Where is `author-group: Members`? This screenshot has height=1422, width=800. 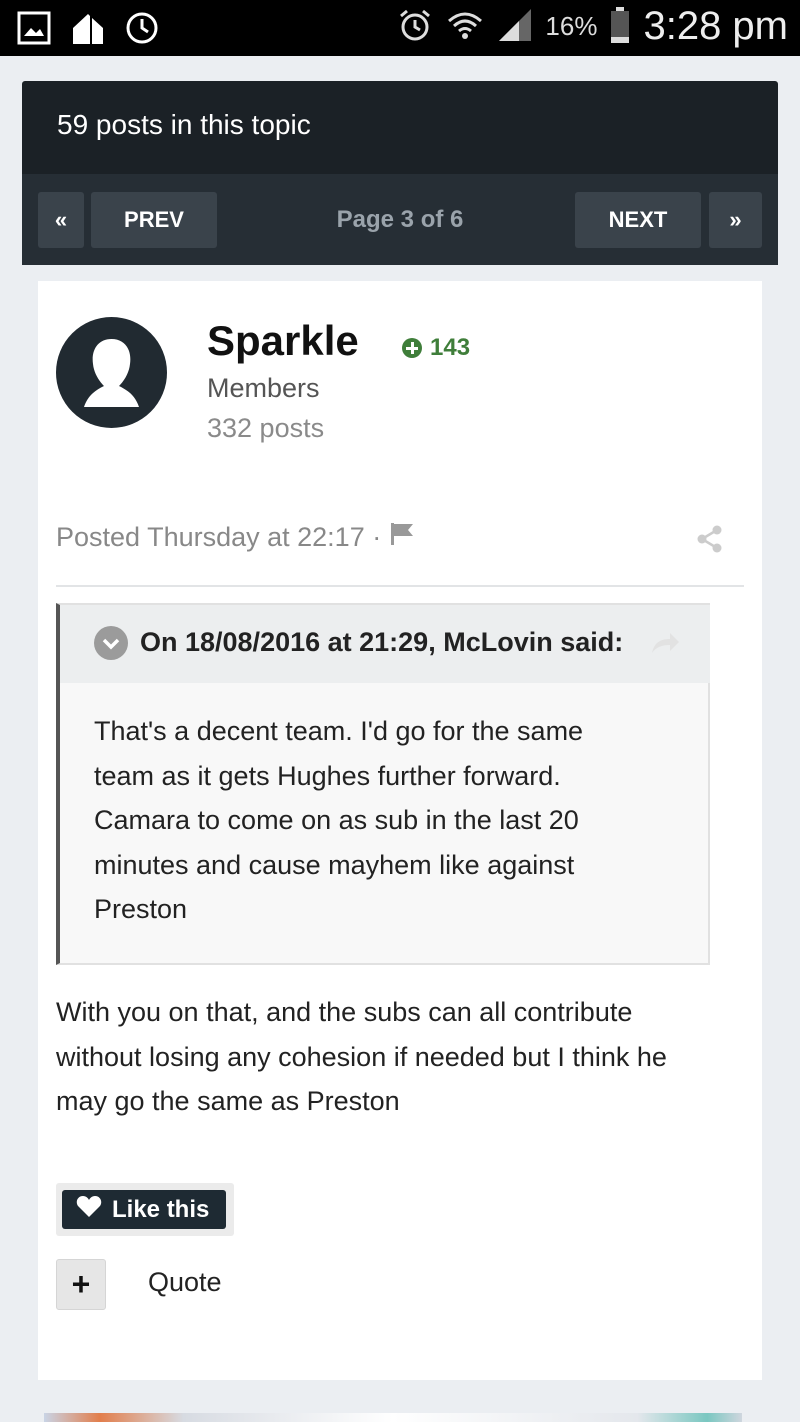
author-group: Members is located at coordinates (263, 388).